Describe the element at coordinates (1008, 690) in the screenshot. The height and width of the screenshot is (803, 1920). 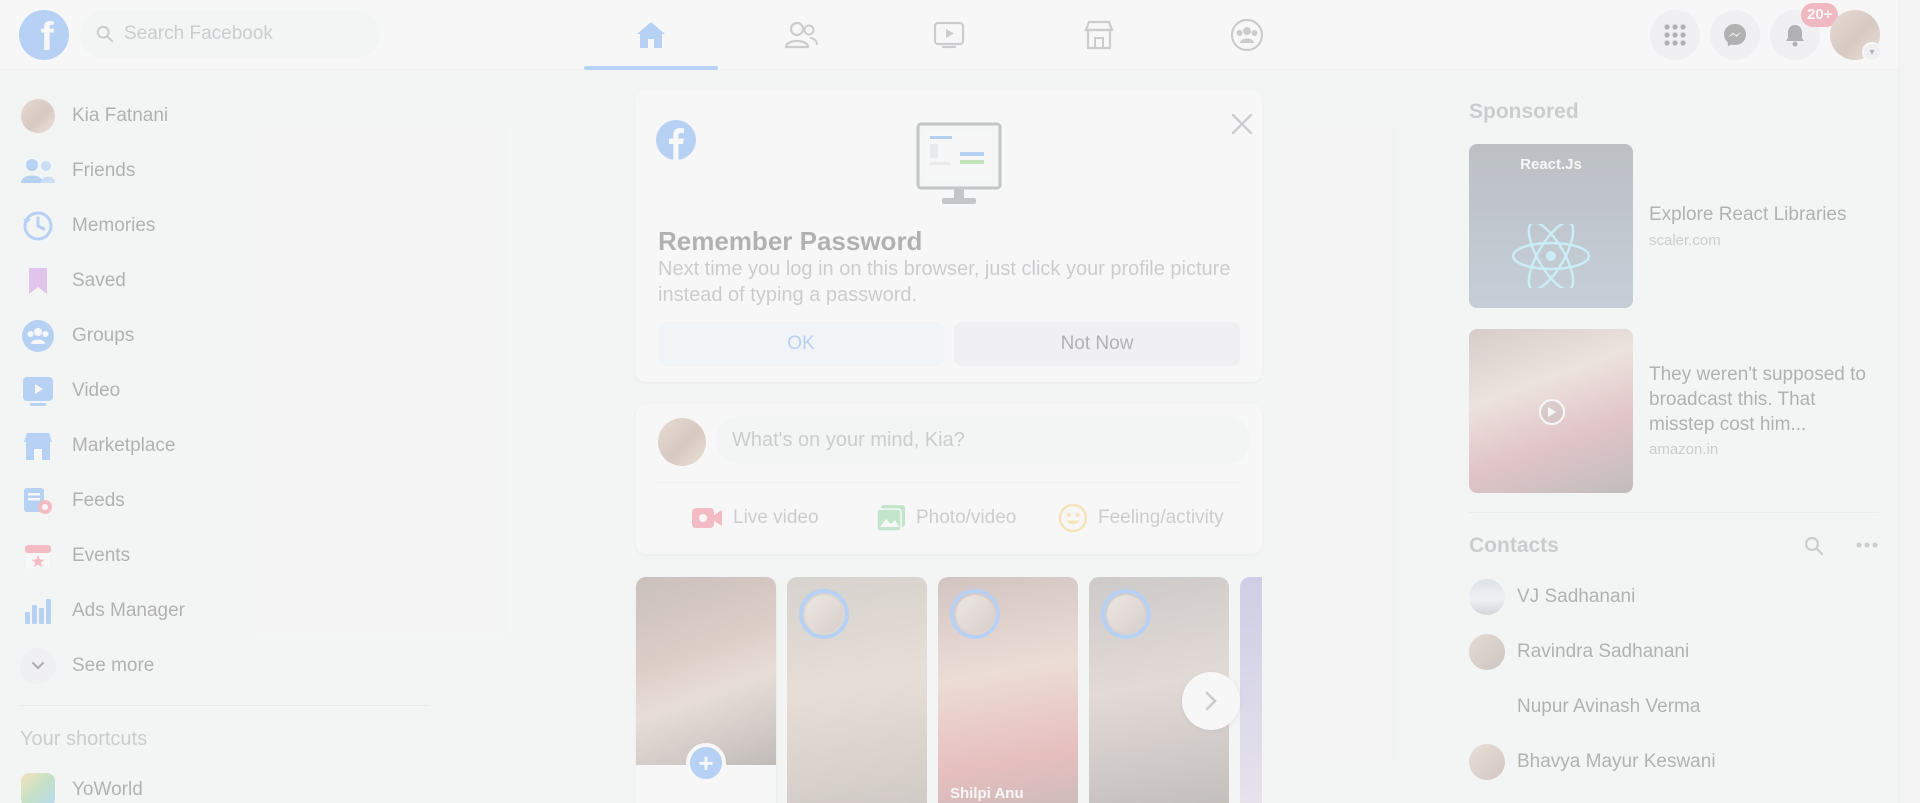
I see `story-card: Shilpi Anu` at that location.